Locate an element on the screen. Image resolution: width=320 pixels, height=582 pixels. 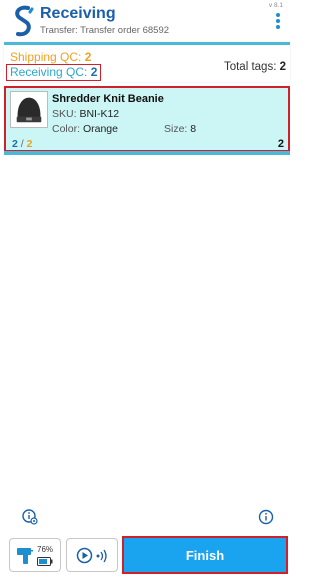
item-count: 2 / 2 is located at coordinates (22, 144).